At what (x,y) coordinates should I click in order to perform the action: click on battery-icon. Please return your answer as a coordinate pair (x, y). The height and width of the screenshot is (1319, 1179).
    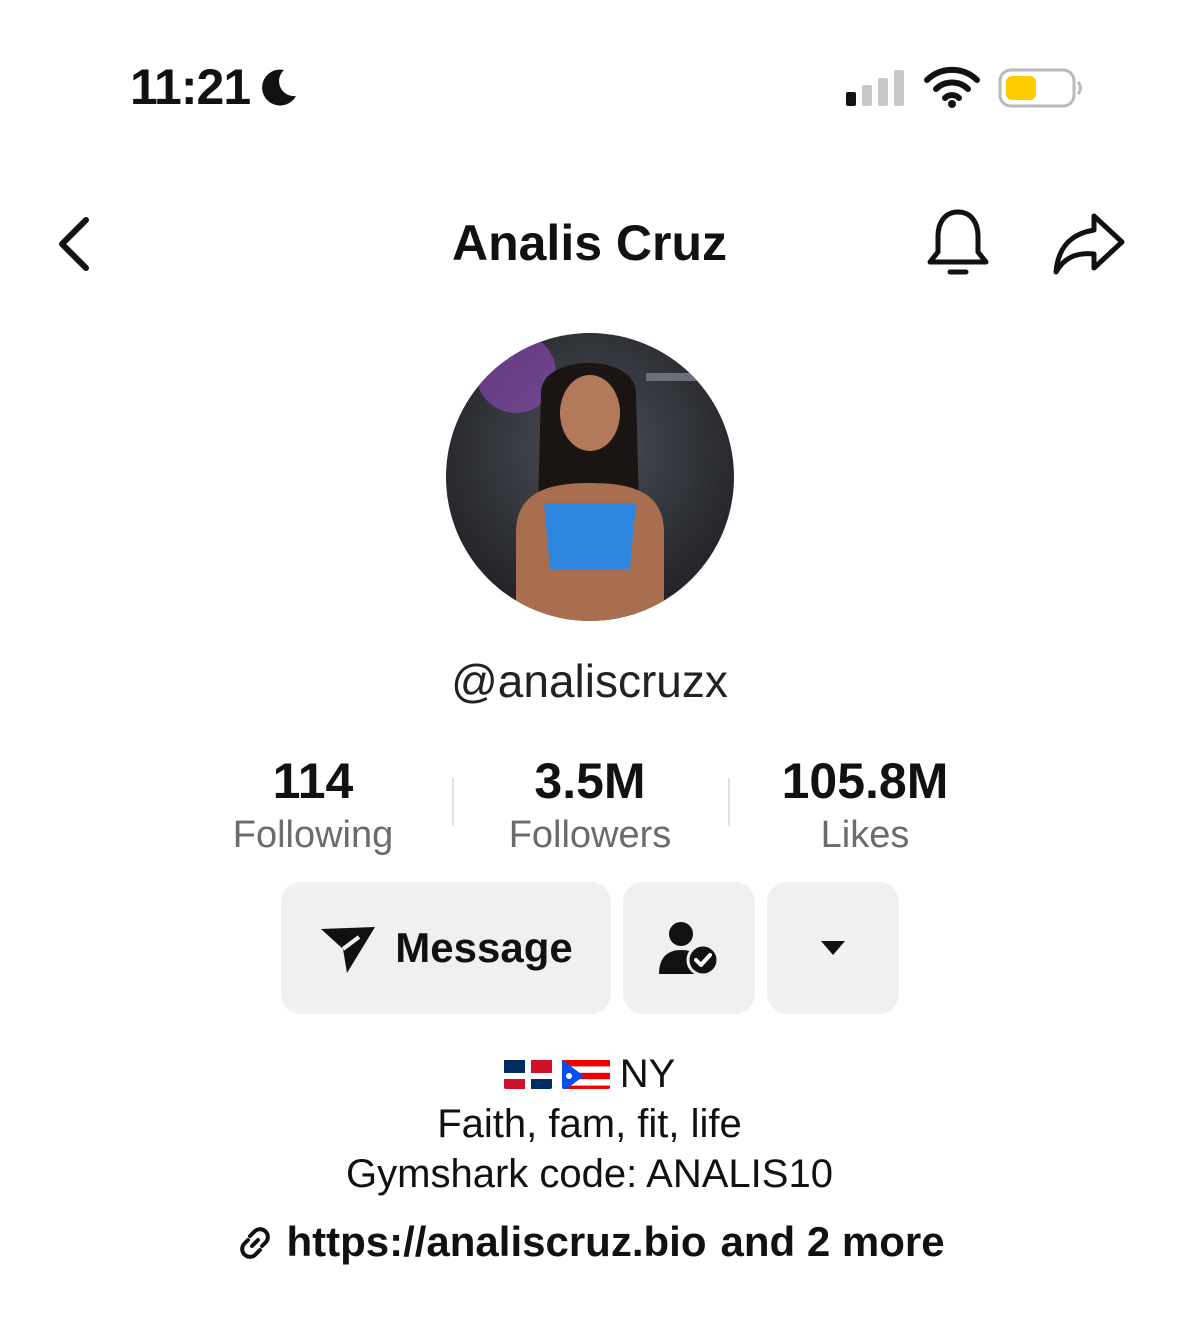
    Looking at the image, I should click on (1040, 88).